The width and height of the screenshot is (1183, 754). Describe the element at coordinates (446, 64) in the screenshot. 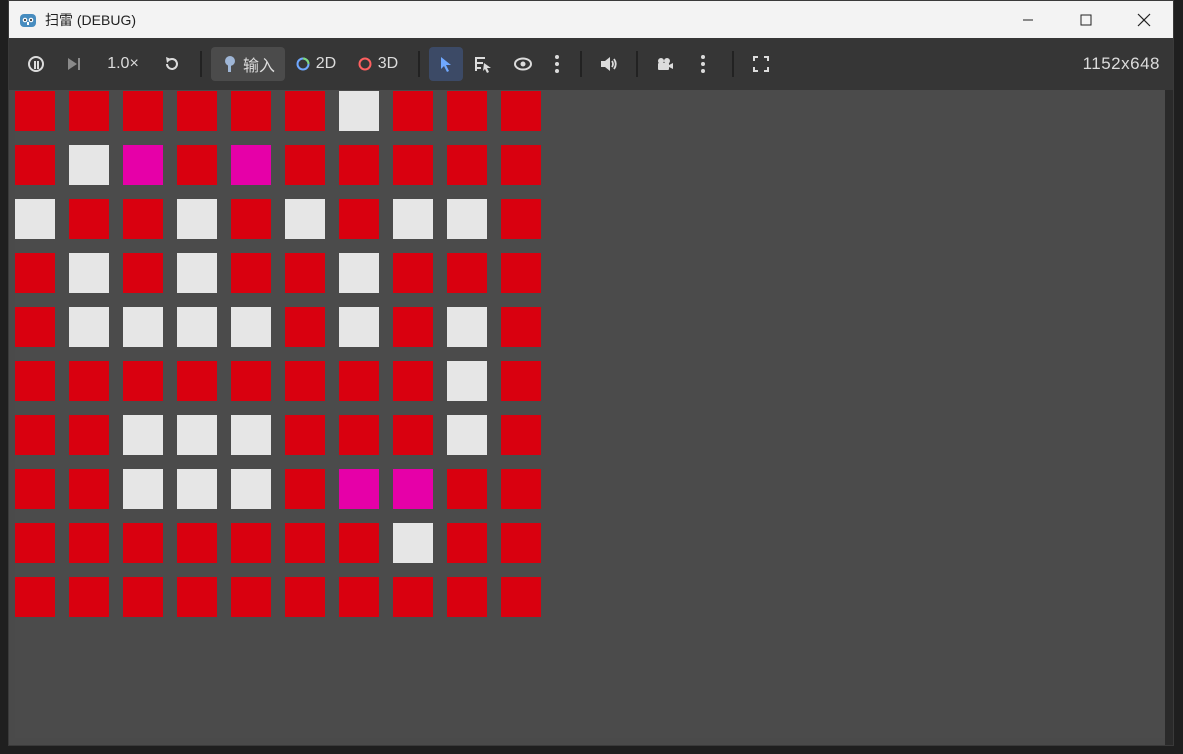

I see `select-tool-button` at that location.